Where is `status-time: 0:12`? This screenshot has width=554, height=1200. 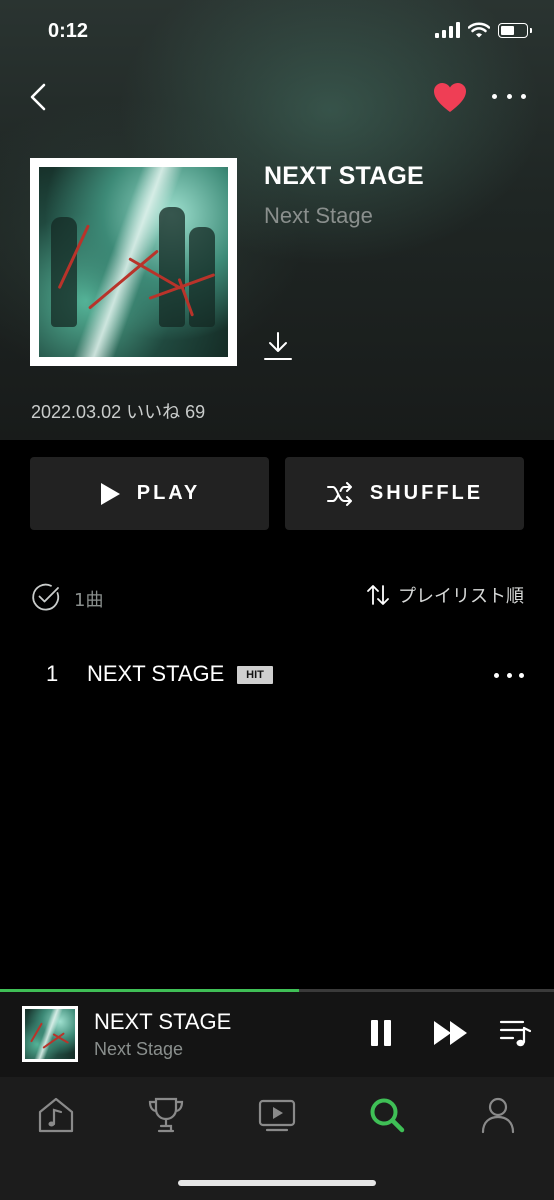 status-time: 0:12 is located at coordinates (68, 31).